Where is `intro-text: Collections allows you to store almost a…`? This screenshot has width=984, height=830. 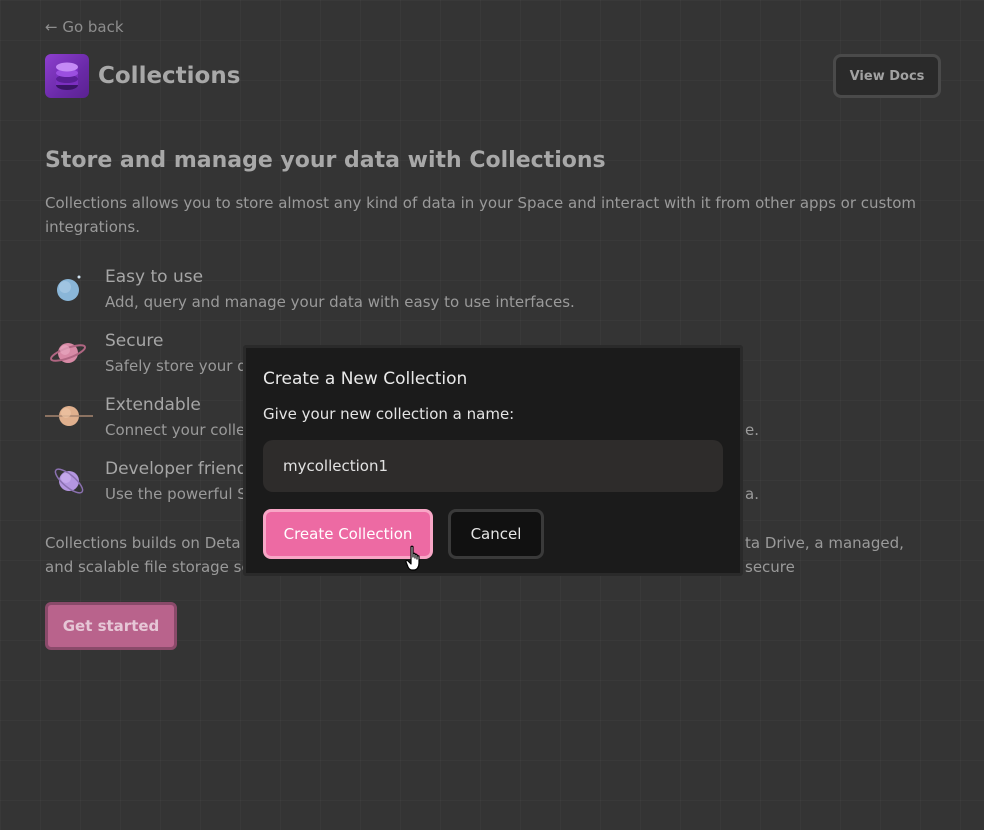 intro-text: Collections allows you to store almost a… is located at coordinates (481, 215).